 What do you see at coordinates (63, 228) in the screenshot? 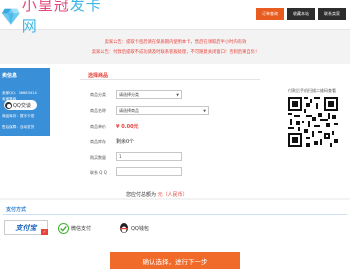
I see `wechat-icon` at bounding box center [63, 228].